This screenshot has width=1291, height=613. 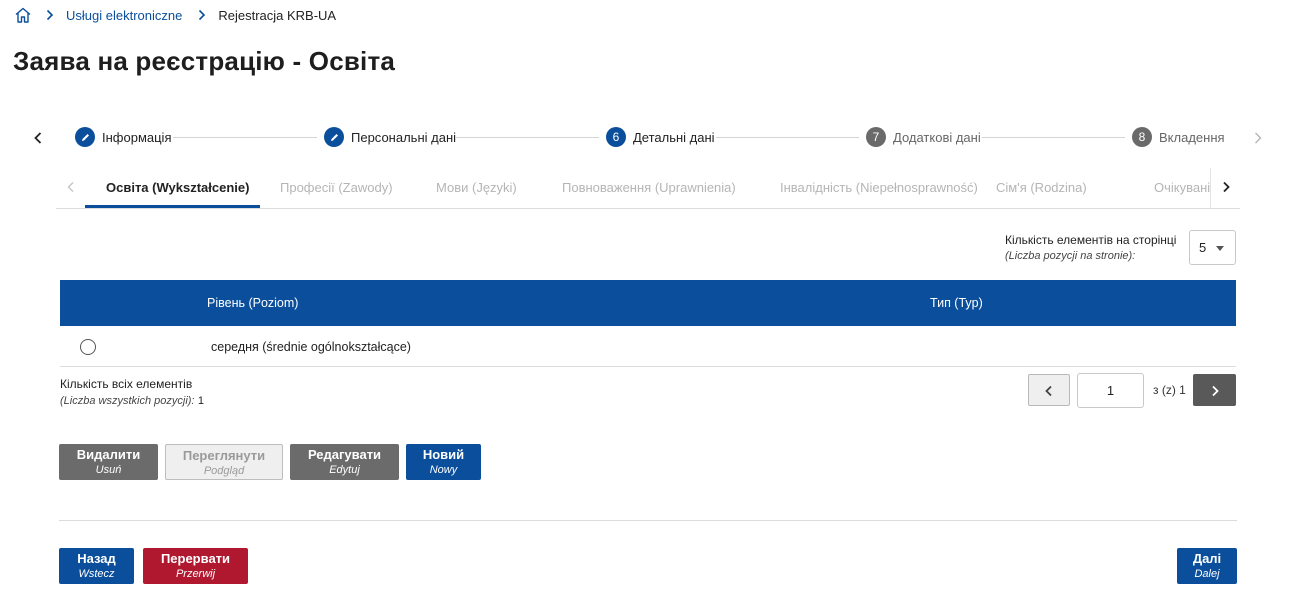 What do you see at coordinates (277, 15) in the screenshot?
I see `breadcrumb-current: Rejestracja KRB-UA` at bounding box center [277, 15].